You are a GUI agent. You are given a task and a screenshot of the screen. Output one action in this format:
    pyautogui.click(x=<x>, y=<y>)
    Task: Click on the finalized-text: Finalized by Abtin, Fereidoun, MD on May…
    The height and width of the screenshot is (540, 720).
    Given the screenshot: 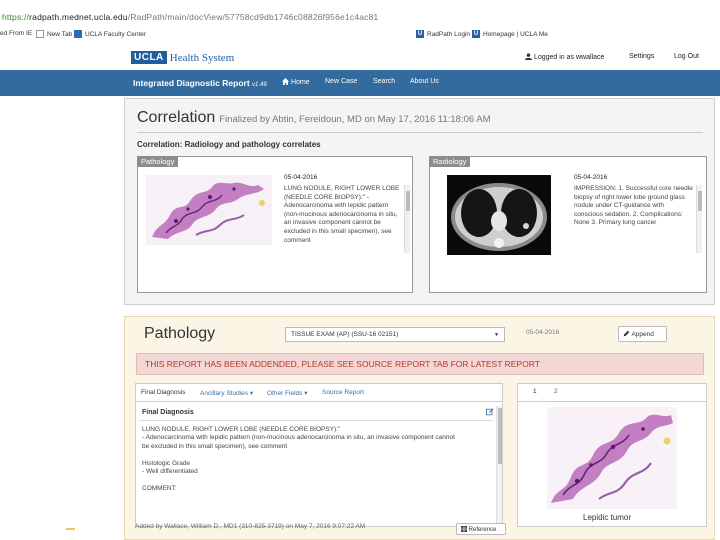 What is the action you would take?
    pyautogui.click(x=355, y=119)
    